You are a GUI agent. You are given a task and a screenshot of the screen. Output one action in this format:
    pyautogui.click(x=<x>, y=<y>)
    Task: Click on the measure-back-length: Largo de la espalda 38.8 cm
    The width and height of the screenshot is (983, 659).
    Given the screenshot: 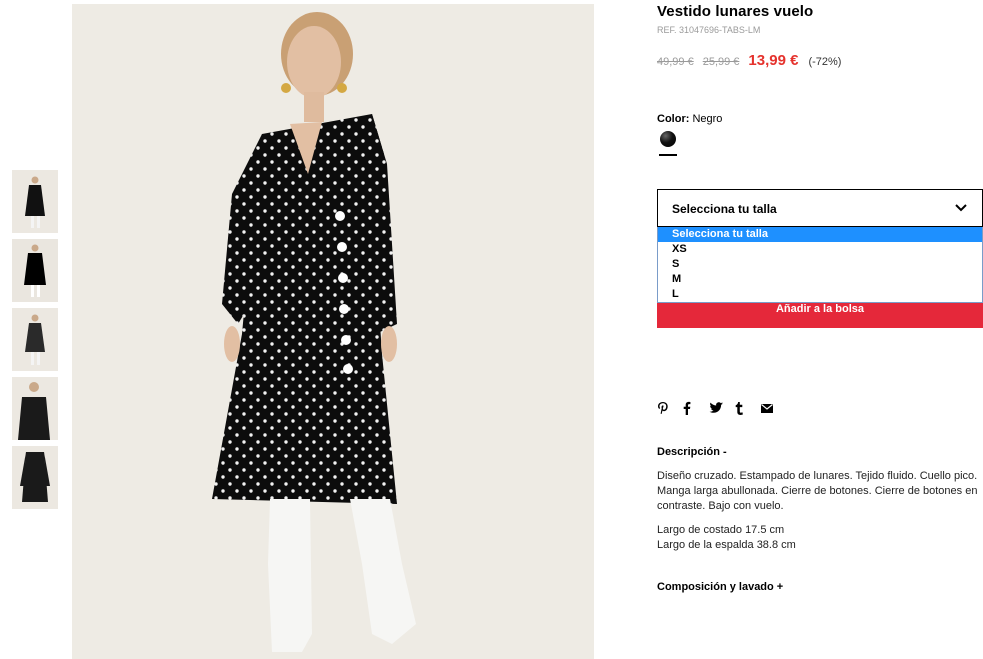 What is the action you would take?
    pyautogui.click(x=726, y=545)
    